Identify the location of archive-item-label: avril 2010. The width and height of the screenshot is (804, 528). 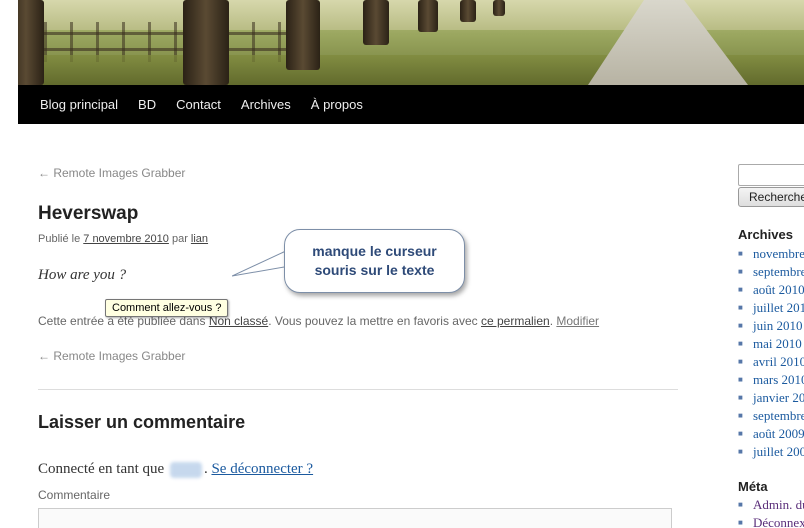
(778, 361).